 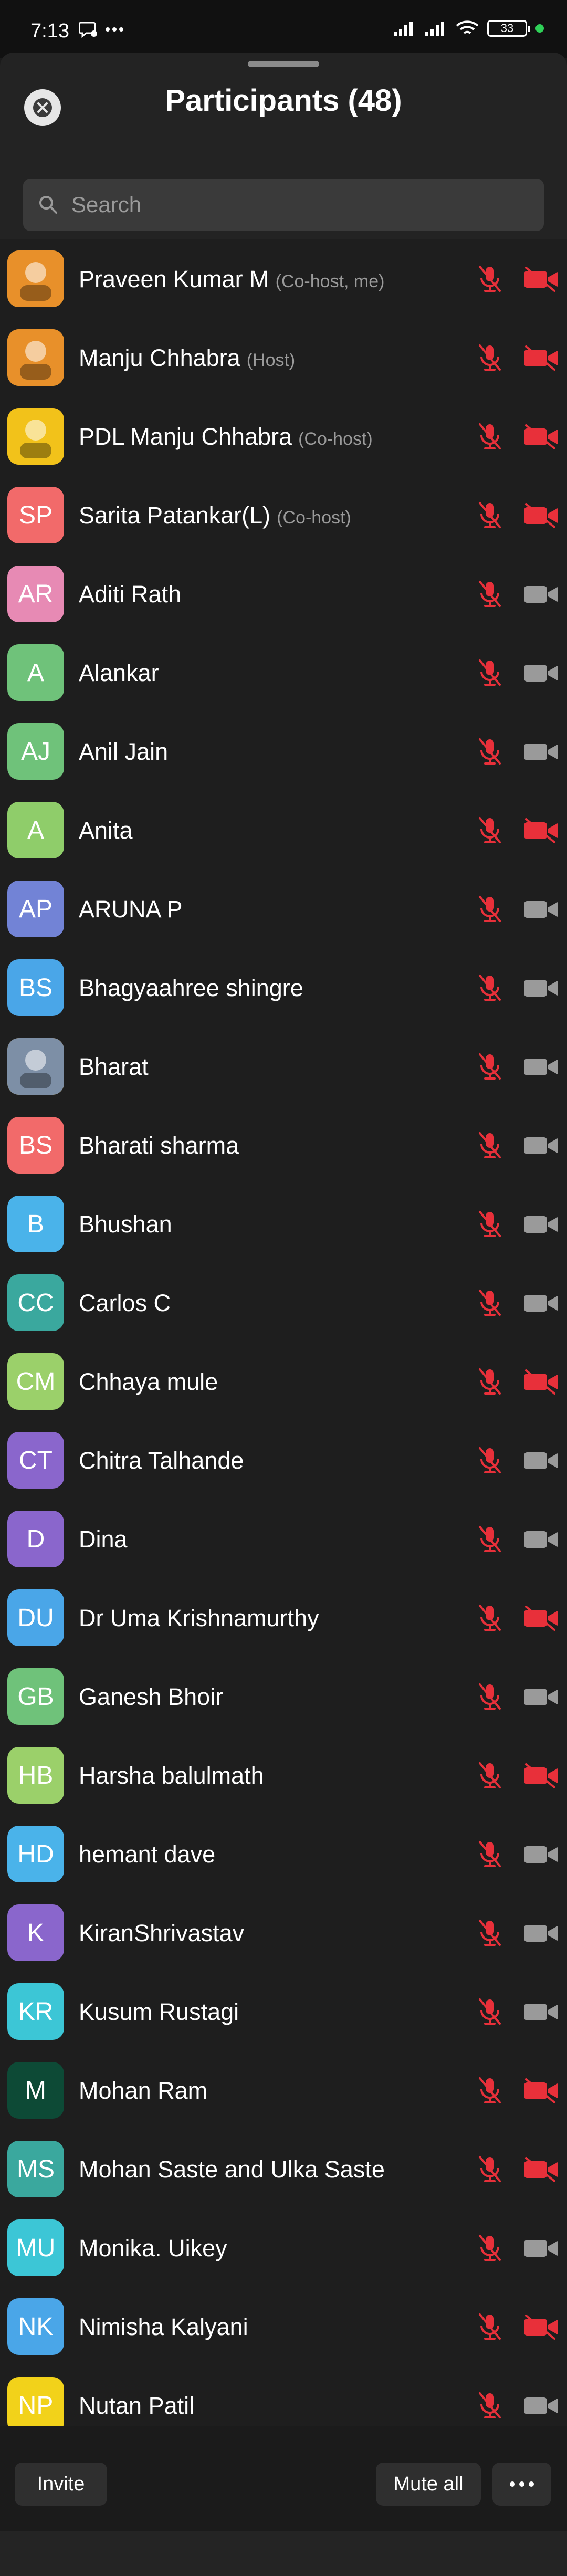 What do you see at coordinates (283, 909) in the screenshot?
I see `participant-row: AP ARUNA P` at bounding box center [283, 909].